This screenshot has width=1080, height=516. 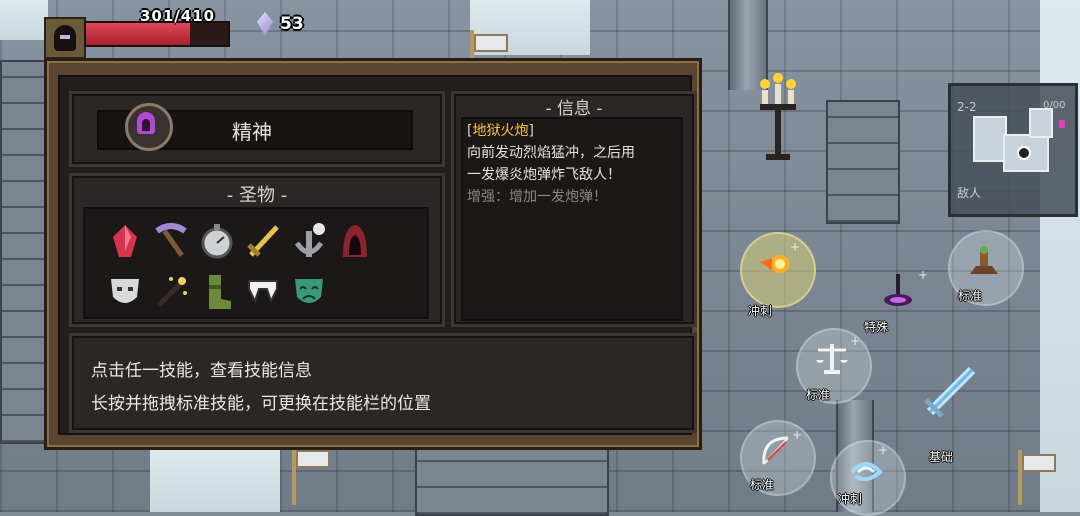 I want to click on scales-icon, so click(x=832, y=360).